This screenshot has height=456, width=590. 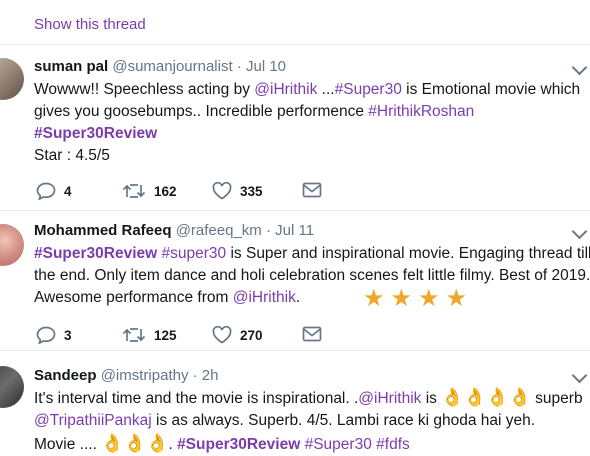 I want to click on author-name: Sandeep, so click(x=65, y=375).